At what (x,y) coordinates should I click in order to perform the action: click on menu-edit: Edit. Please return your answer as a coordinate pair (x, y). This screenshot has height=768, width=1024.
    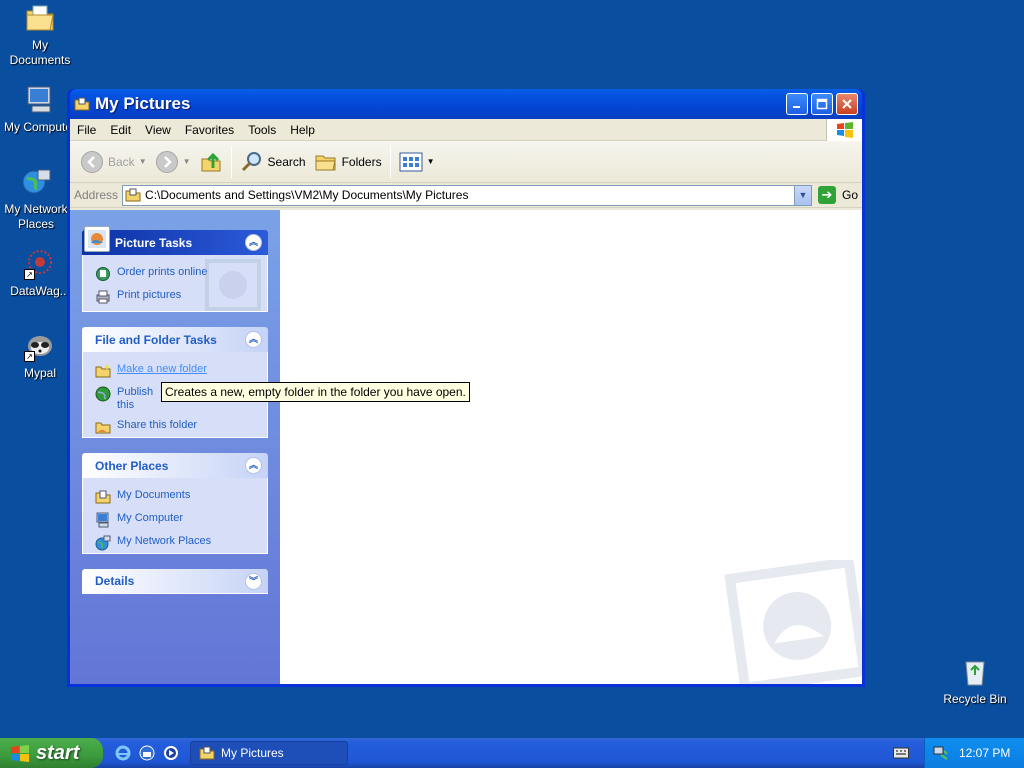
    Looking at the image, I should click on (120, 130).